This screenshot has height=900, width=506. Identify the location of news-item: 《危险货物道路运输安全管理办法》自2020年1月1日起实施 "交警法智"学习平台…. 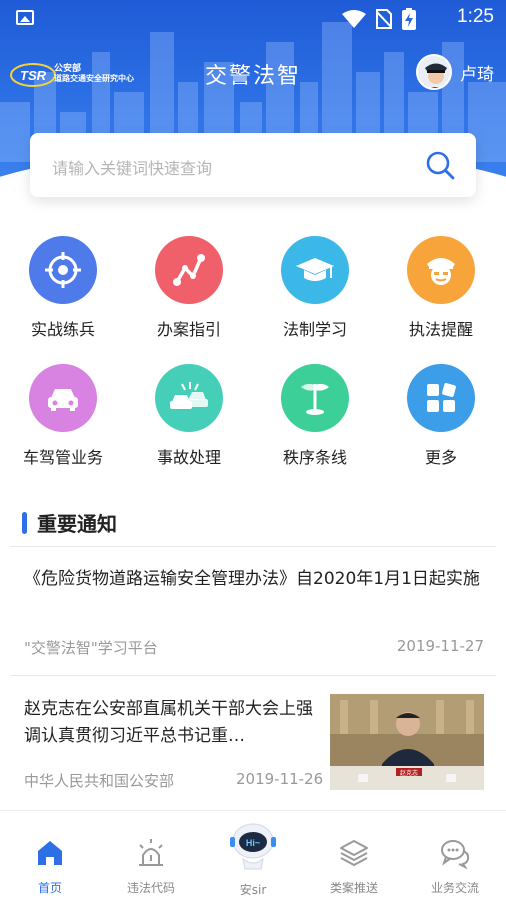
(253, 611).